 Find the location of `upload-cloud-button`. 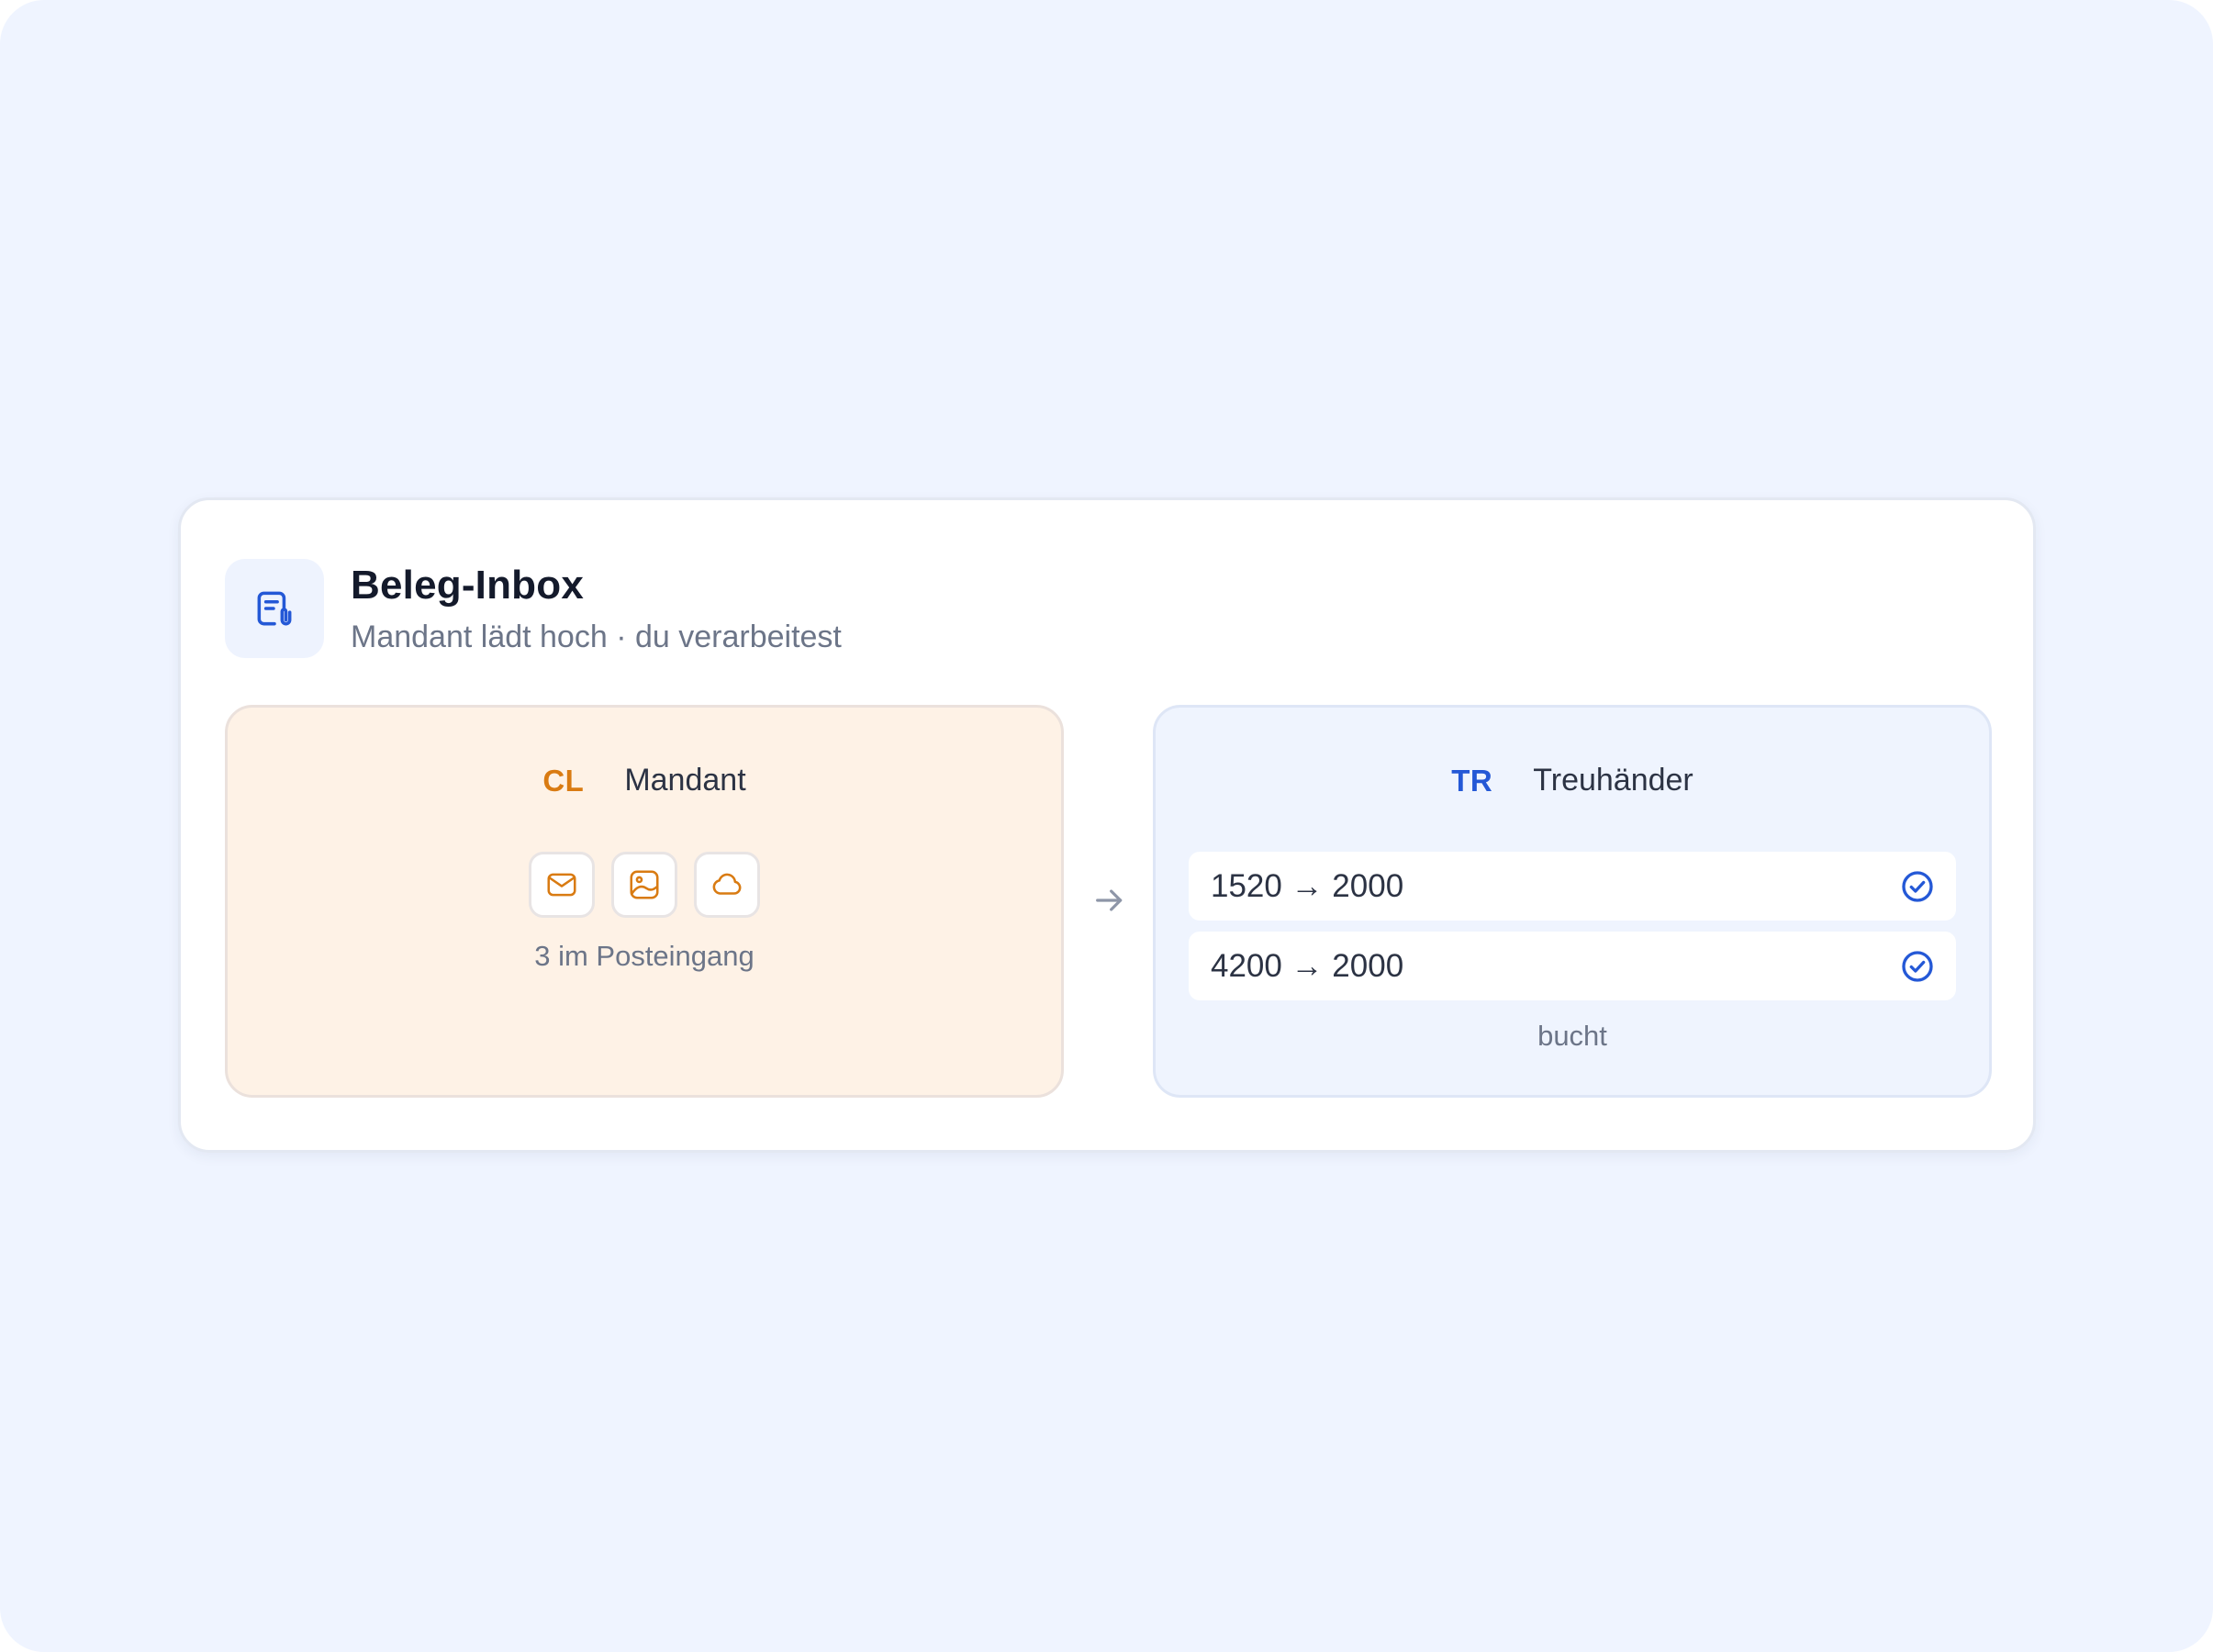

upload-cloud-button is located at coordinates (727, 885).